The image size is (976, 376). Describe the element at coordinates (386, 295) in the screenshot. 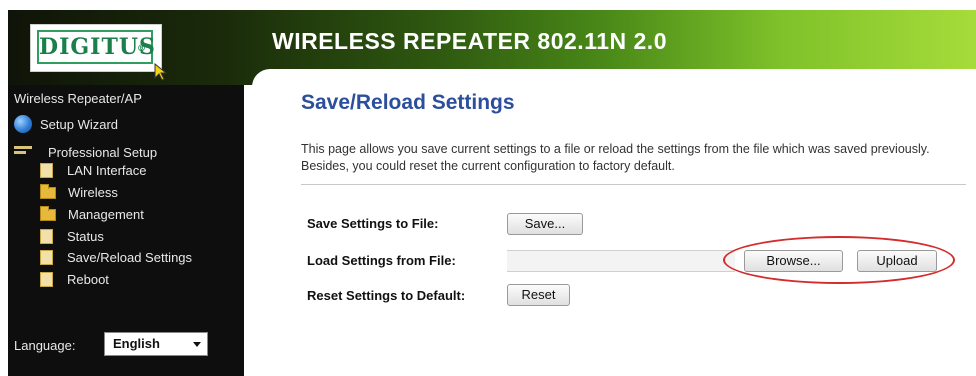

I see `reset-settings-label: Reset Settings to Default:` at that location.